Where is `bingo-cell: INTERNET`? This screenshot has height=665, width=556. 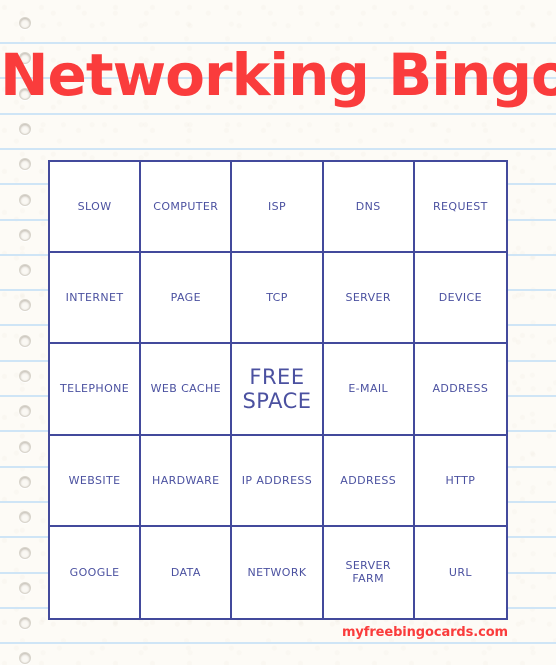 bingo-cell: INTERNET is located at coordinates (96, 299).